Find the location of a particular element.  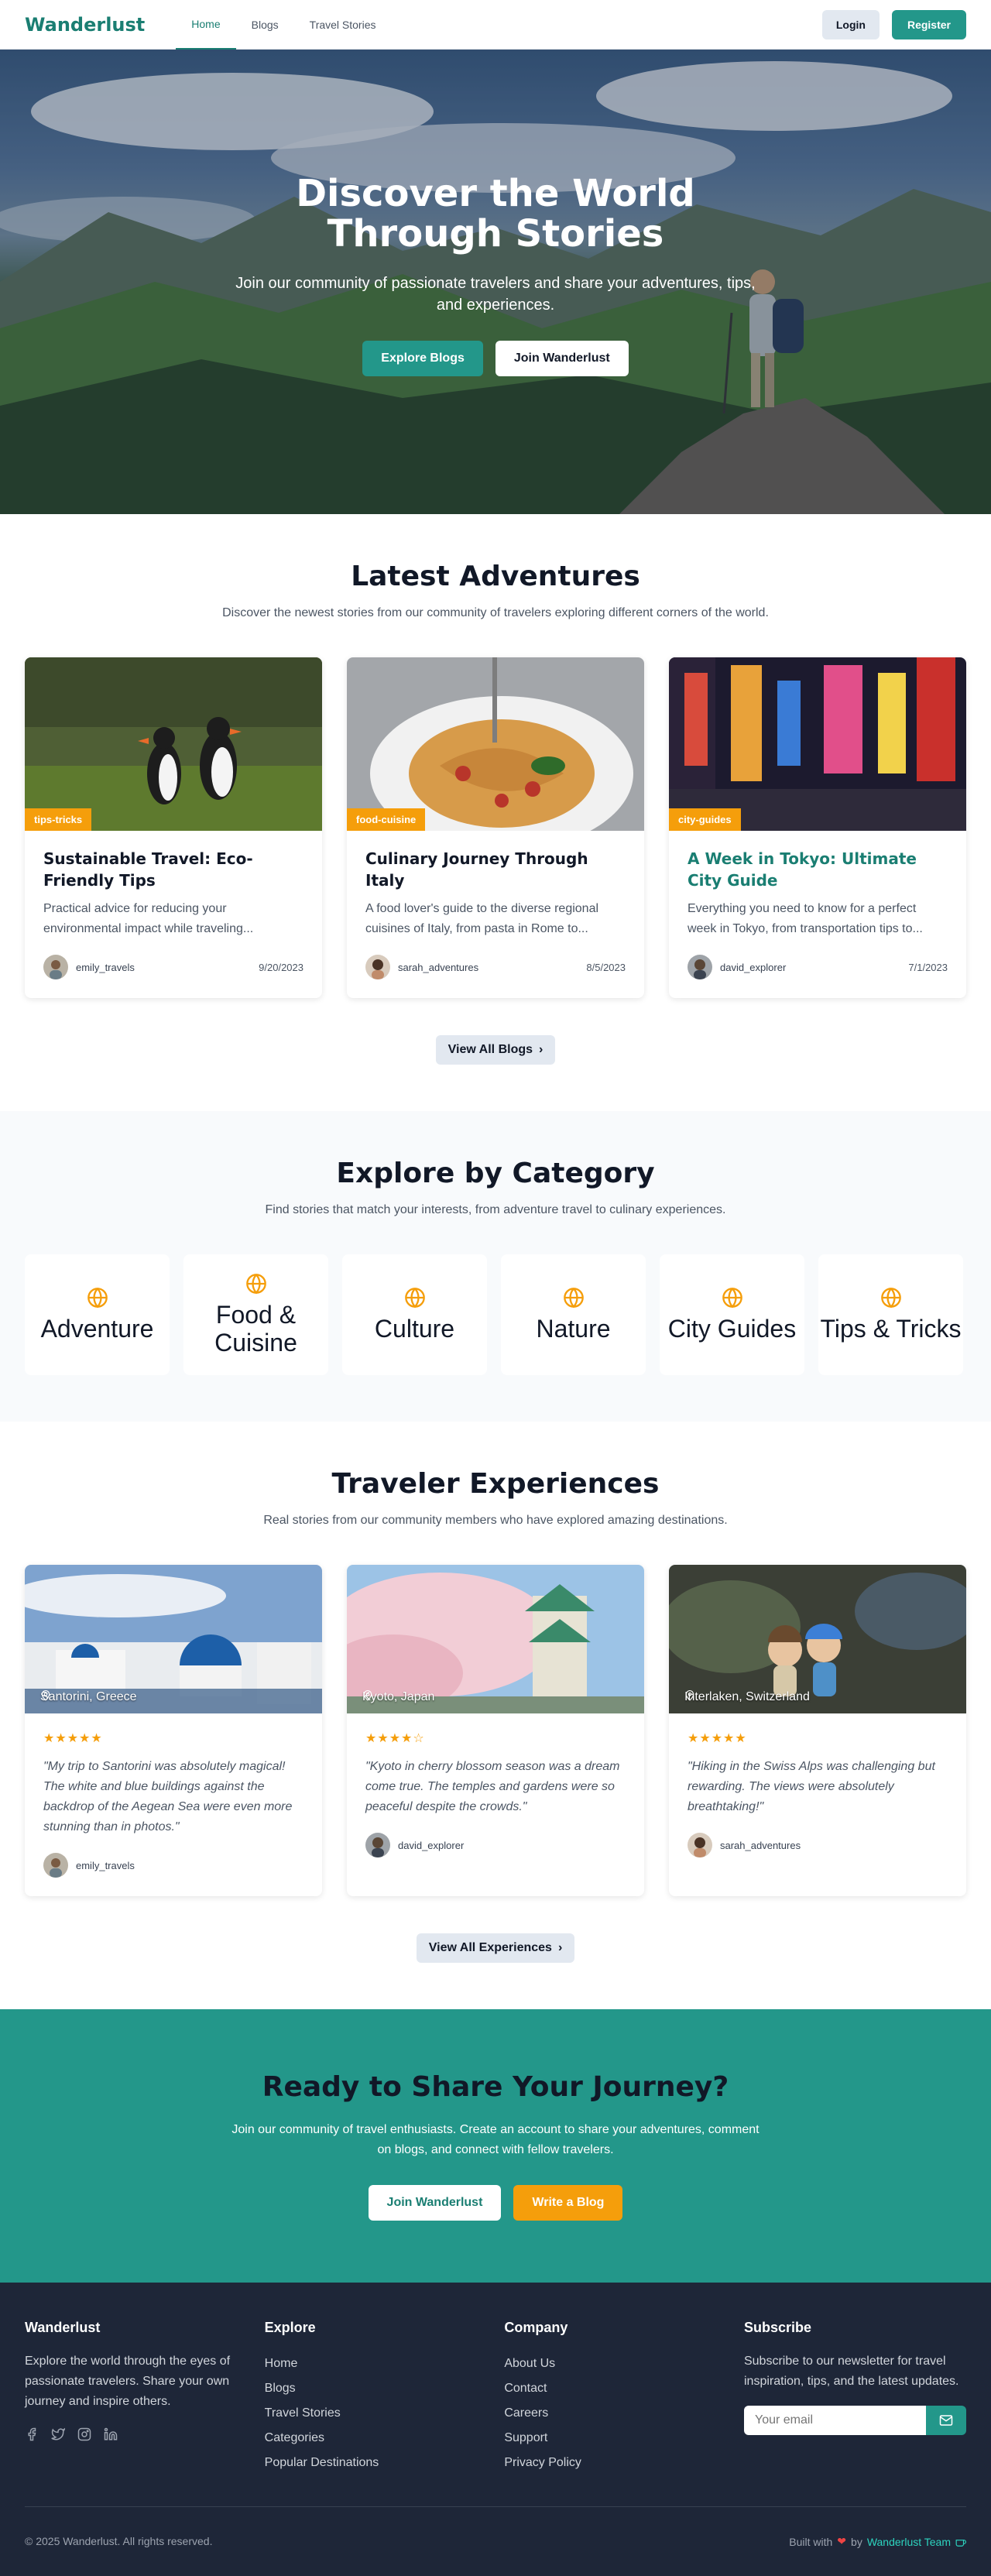

blog-card-image: tips-tricks is located at coordinates (173, 744).